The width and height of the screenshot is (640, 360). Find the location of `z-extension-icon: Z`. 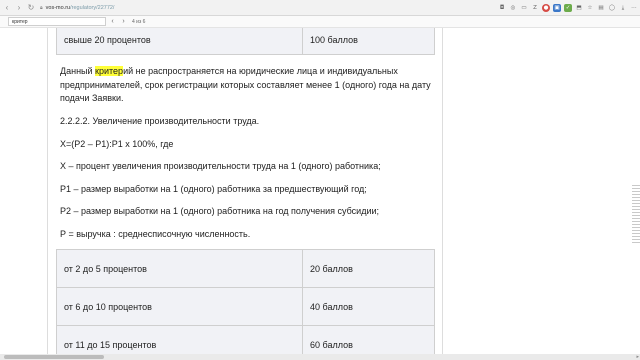

z-extension-icon: Z is located at coordinates (535, 8).